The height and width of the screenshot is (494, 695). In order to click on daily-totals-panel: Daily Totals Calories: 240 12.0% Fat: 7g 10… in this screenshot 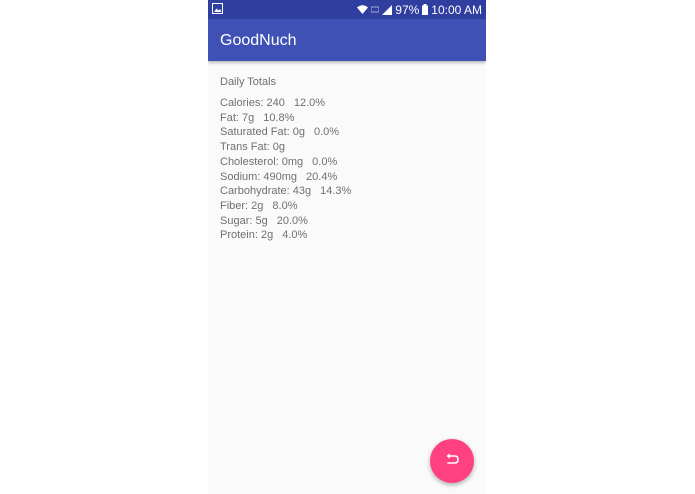, I will do `click(347, 159)`.